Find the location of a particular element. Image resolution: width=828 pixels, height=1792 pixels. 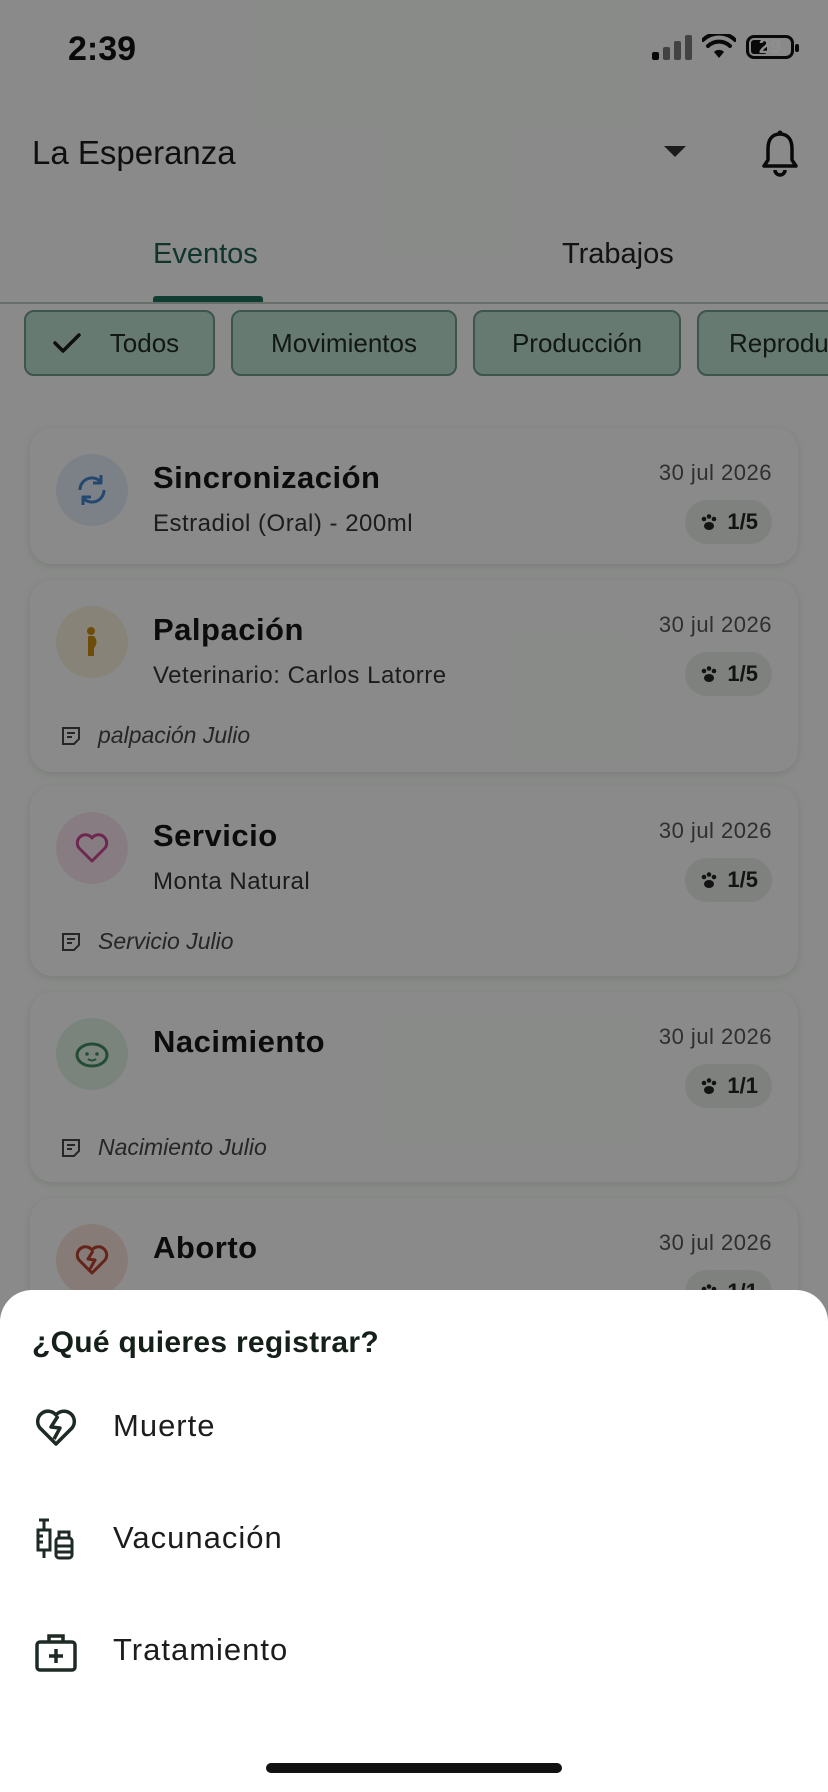

option-vacunacion: Vacunación is located at coordinates (414, 1542).